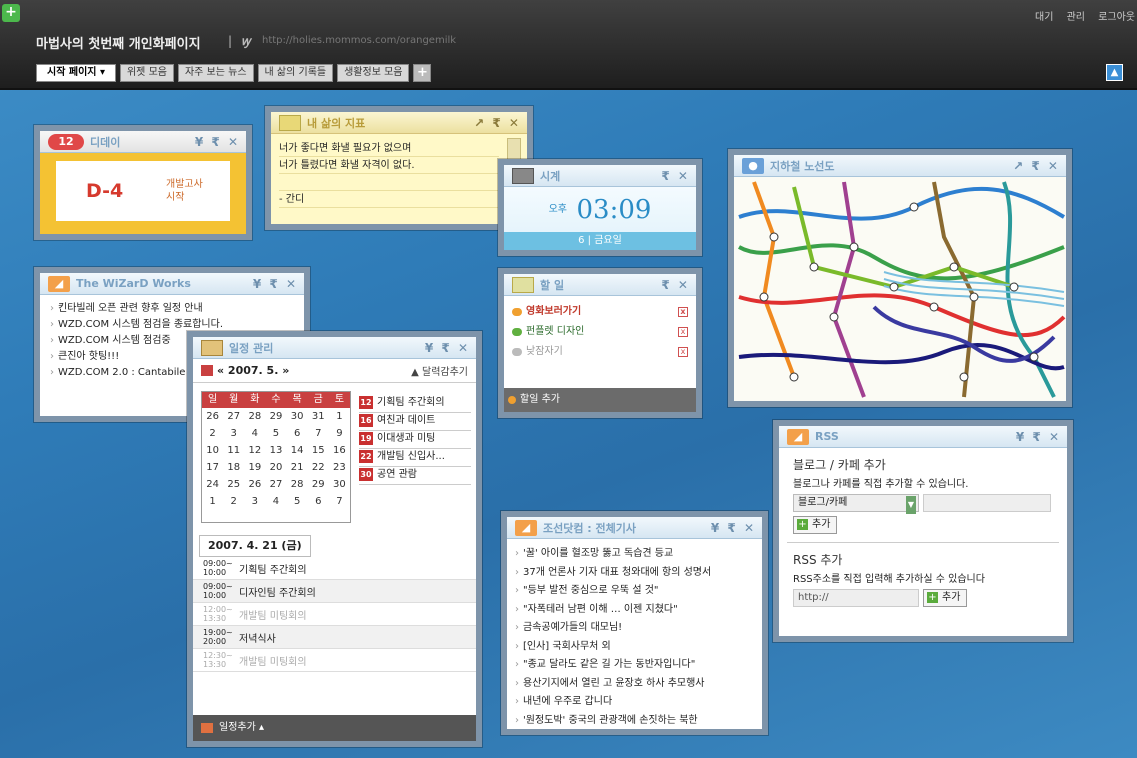  Describe the element at coordinates (318, 467) in the screenshot. I see `calendar-day: 22` at that location.